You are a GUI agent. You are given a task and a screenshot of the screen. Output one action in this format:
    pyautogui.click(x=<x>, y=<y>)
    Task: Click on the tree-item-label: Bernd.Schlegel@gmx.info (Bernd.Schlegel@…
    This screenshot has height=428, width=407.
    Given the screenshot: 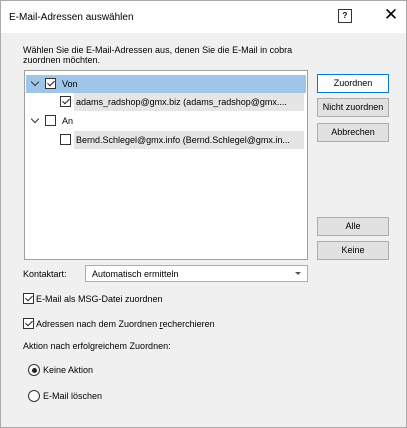 What is the action you would take?
    pyautogui.click(x=189, y=140)
    